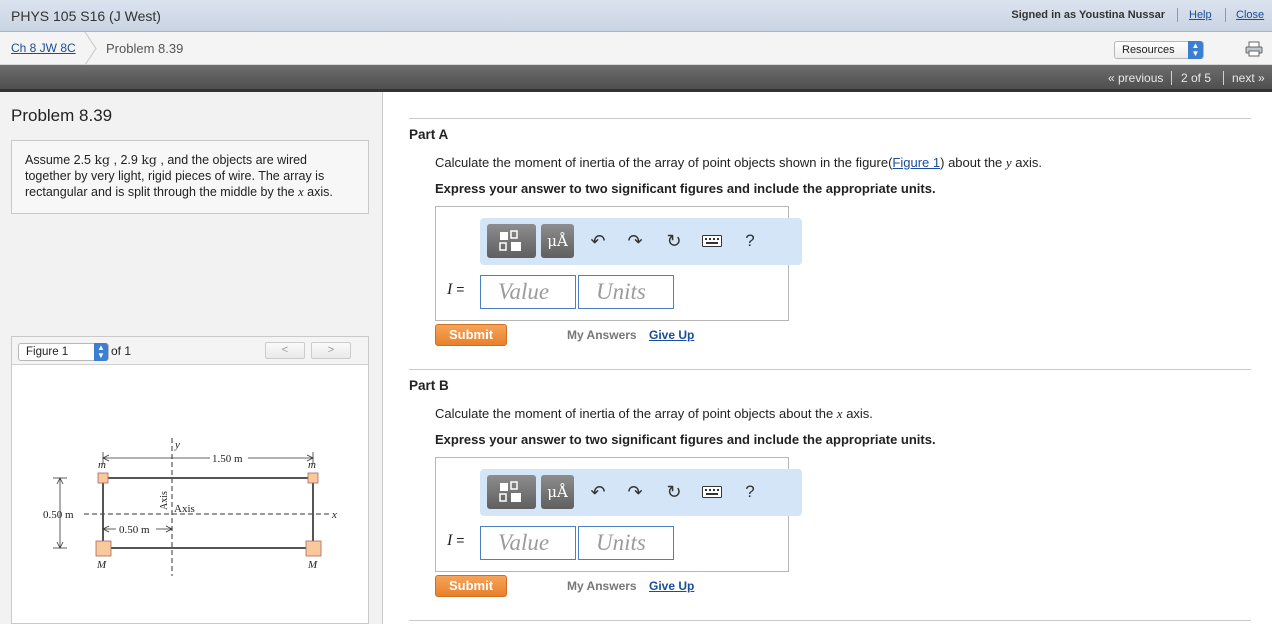 The image size is (1272, 624). Describe the element at coordinates (102, 465) in the screenshot. I see `m-label-top-left: m` at that location.